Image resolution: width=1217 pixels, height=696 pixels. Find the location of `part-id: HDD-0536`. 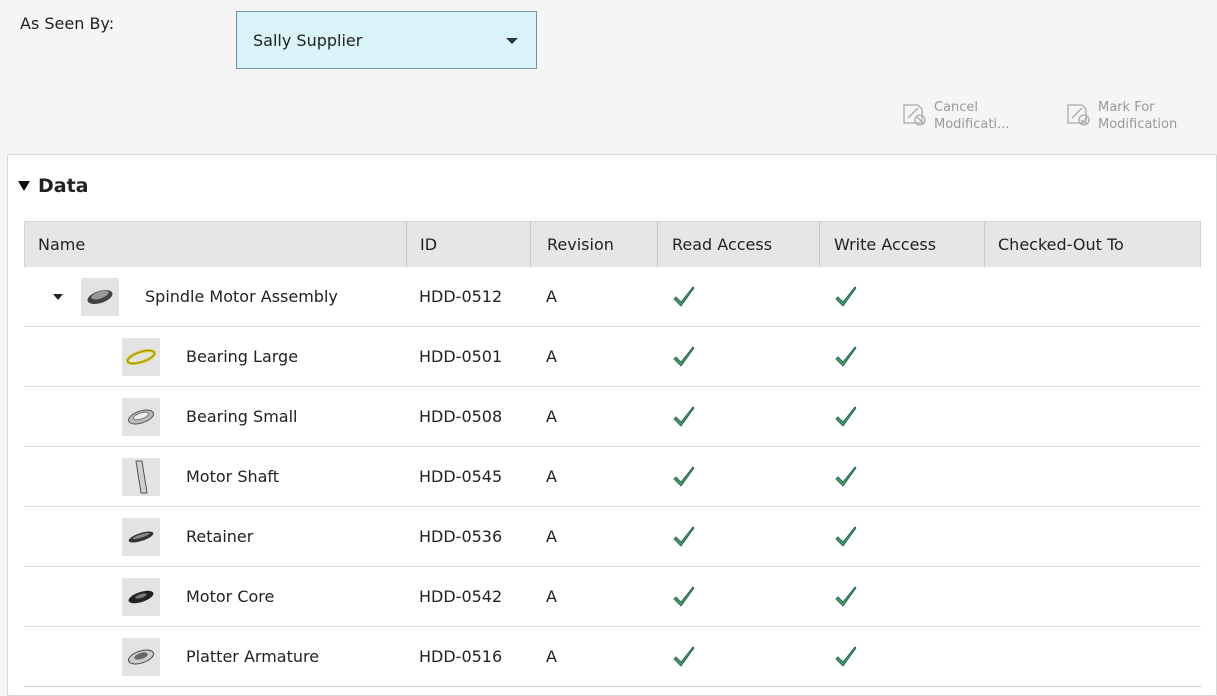

part-id: HDD-0536 is located at coordinates (461, 536).